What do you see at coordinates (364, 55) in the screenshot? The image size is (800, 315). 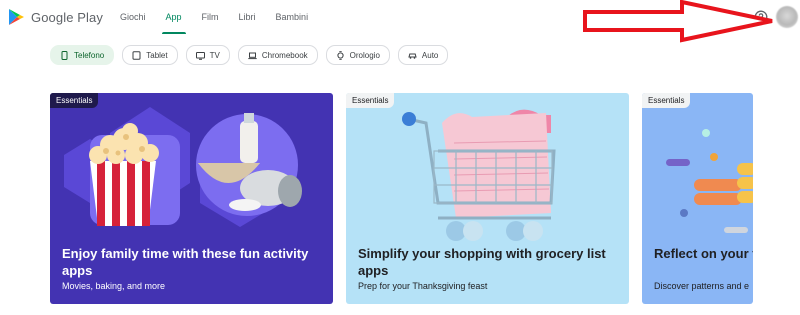 I see `chip-label: Orologio` at bounding box center [364, 55].